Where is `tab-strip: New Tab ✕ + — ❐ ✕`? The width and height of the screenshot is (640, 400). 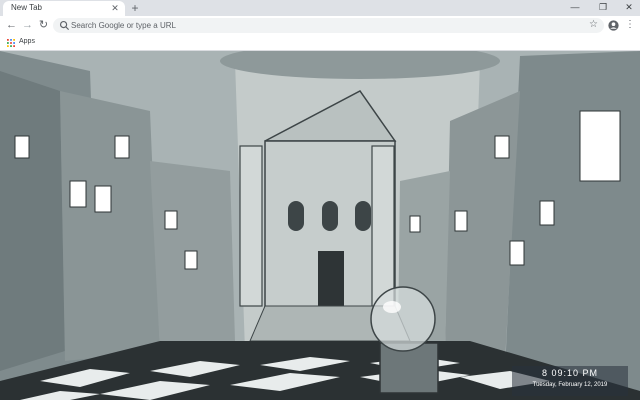 tab-strip: New Tab ✕ + — ❐ ✕ is located at coordinates (320, 8).